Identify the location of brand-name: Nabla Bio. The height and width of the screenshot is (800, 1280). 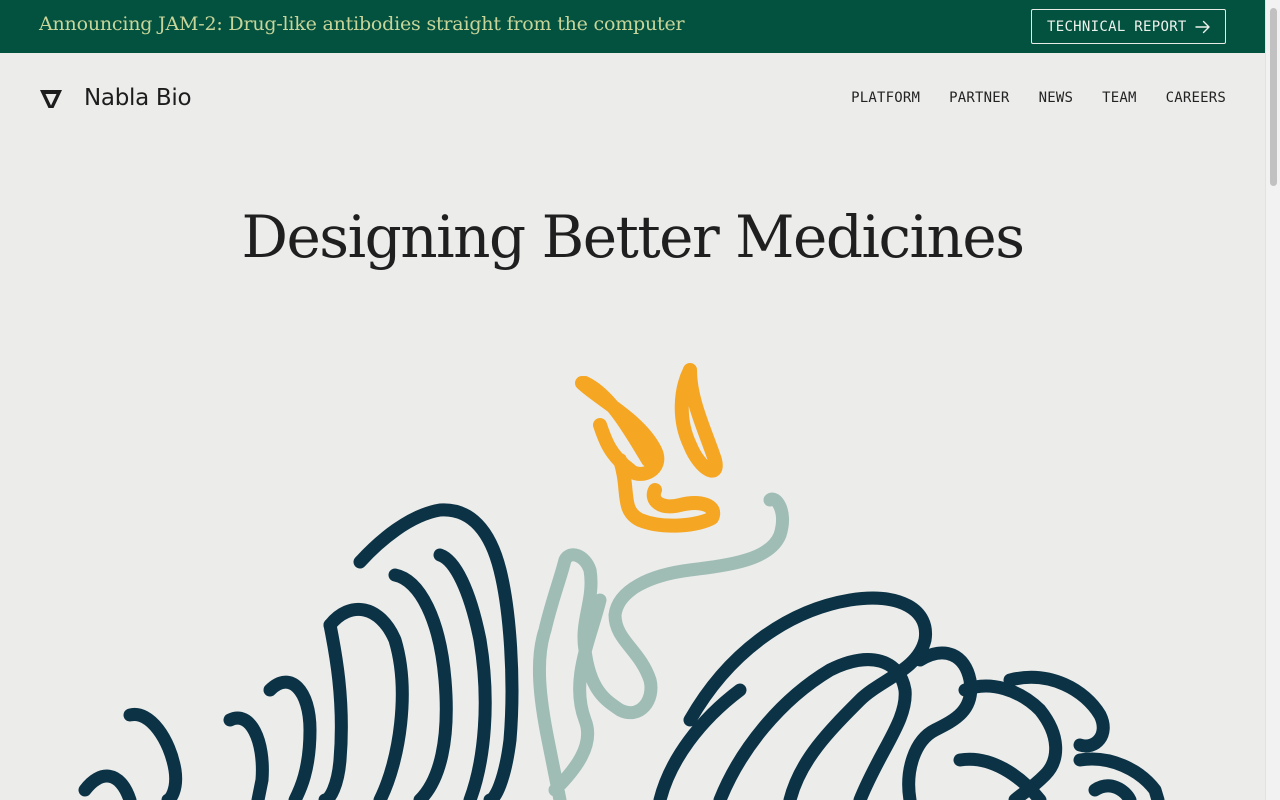
(138, 98).